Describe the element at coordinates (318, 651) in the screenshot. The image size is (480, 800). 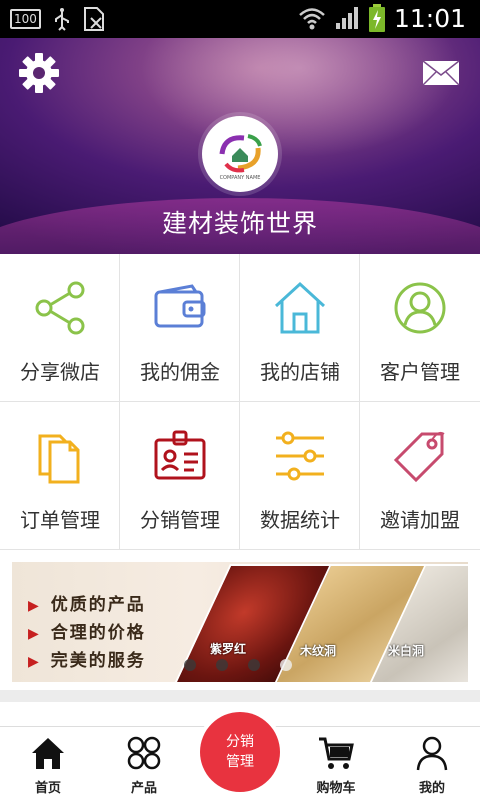
I see `tile-label: 木纹洞` at that location.